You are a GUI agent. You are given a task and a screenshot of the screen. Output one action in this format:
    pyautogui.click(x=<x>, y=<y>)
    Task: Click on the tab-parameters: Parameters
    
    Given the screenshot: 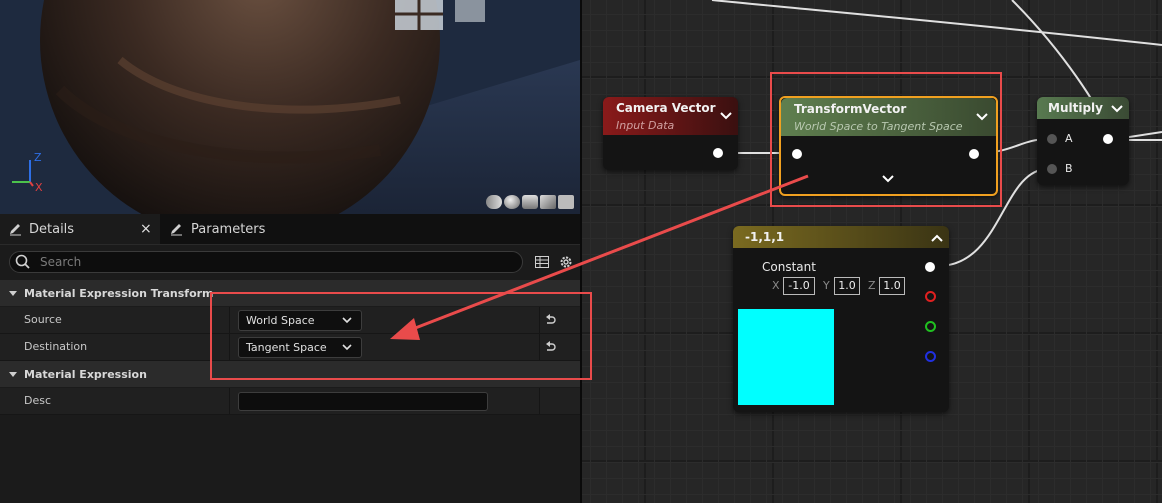 What is the action you would take?
    pyautogui.click(x=230, y=229)
    